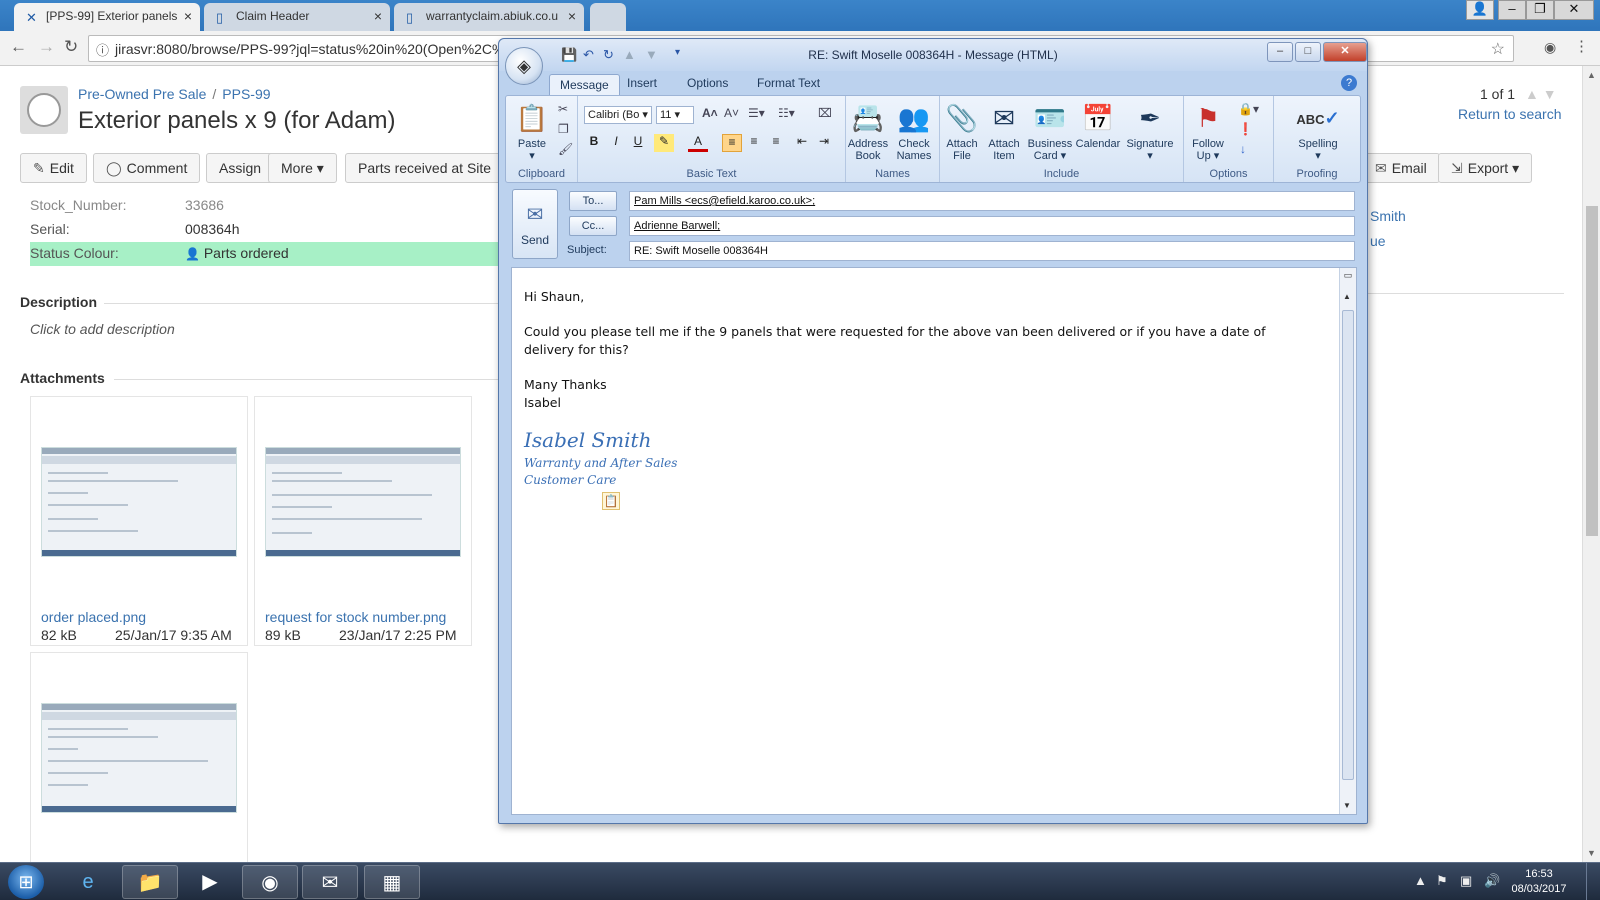 This screenshot has width=1600, height=900. I want to click on volume-icon: 🔊, so click(1492, 881).